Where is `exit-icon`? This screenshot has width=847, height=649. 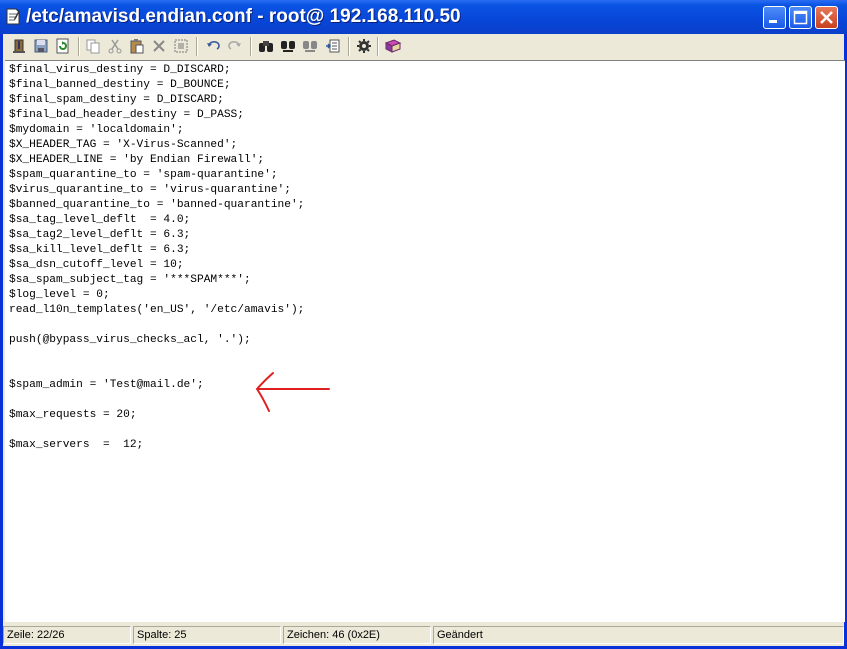
exit-icon is located at coordinates (19, 46).